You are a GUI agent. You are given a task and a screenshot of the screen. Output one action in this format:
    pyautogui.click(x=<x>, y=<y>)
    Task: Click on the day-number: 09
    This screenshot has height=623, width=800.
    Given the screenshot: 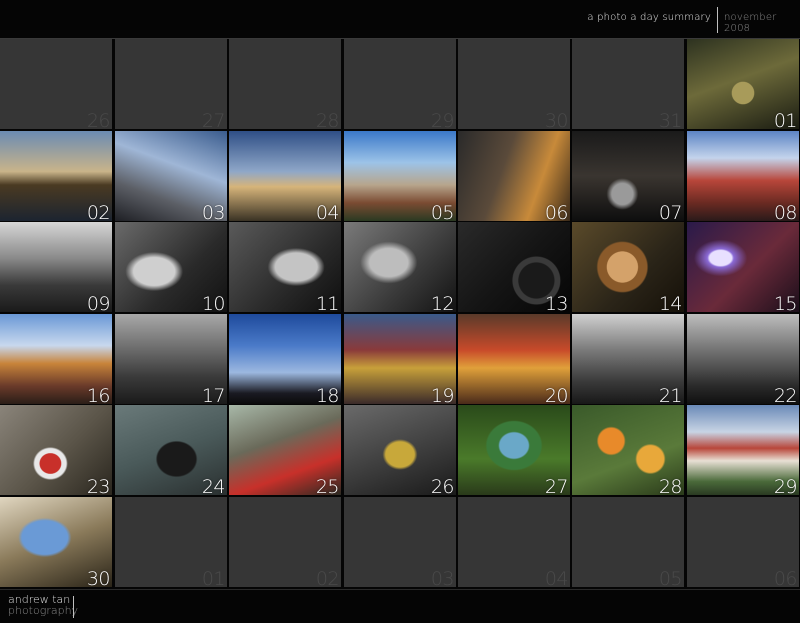 What is the action you would take?
    pyautogui.click(x=98, y=303)
    